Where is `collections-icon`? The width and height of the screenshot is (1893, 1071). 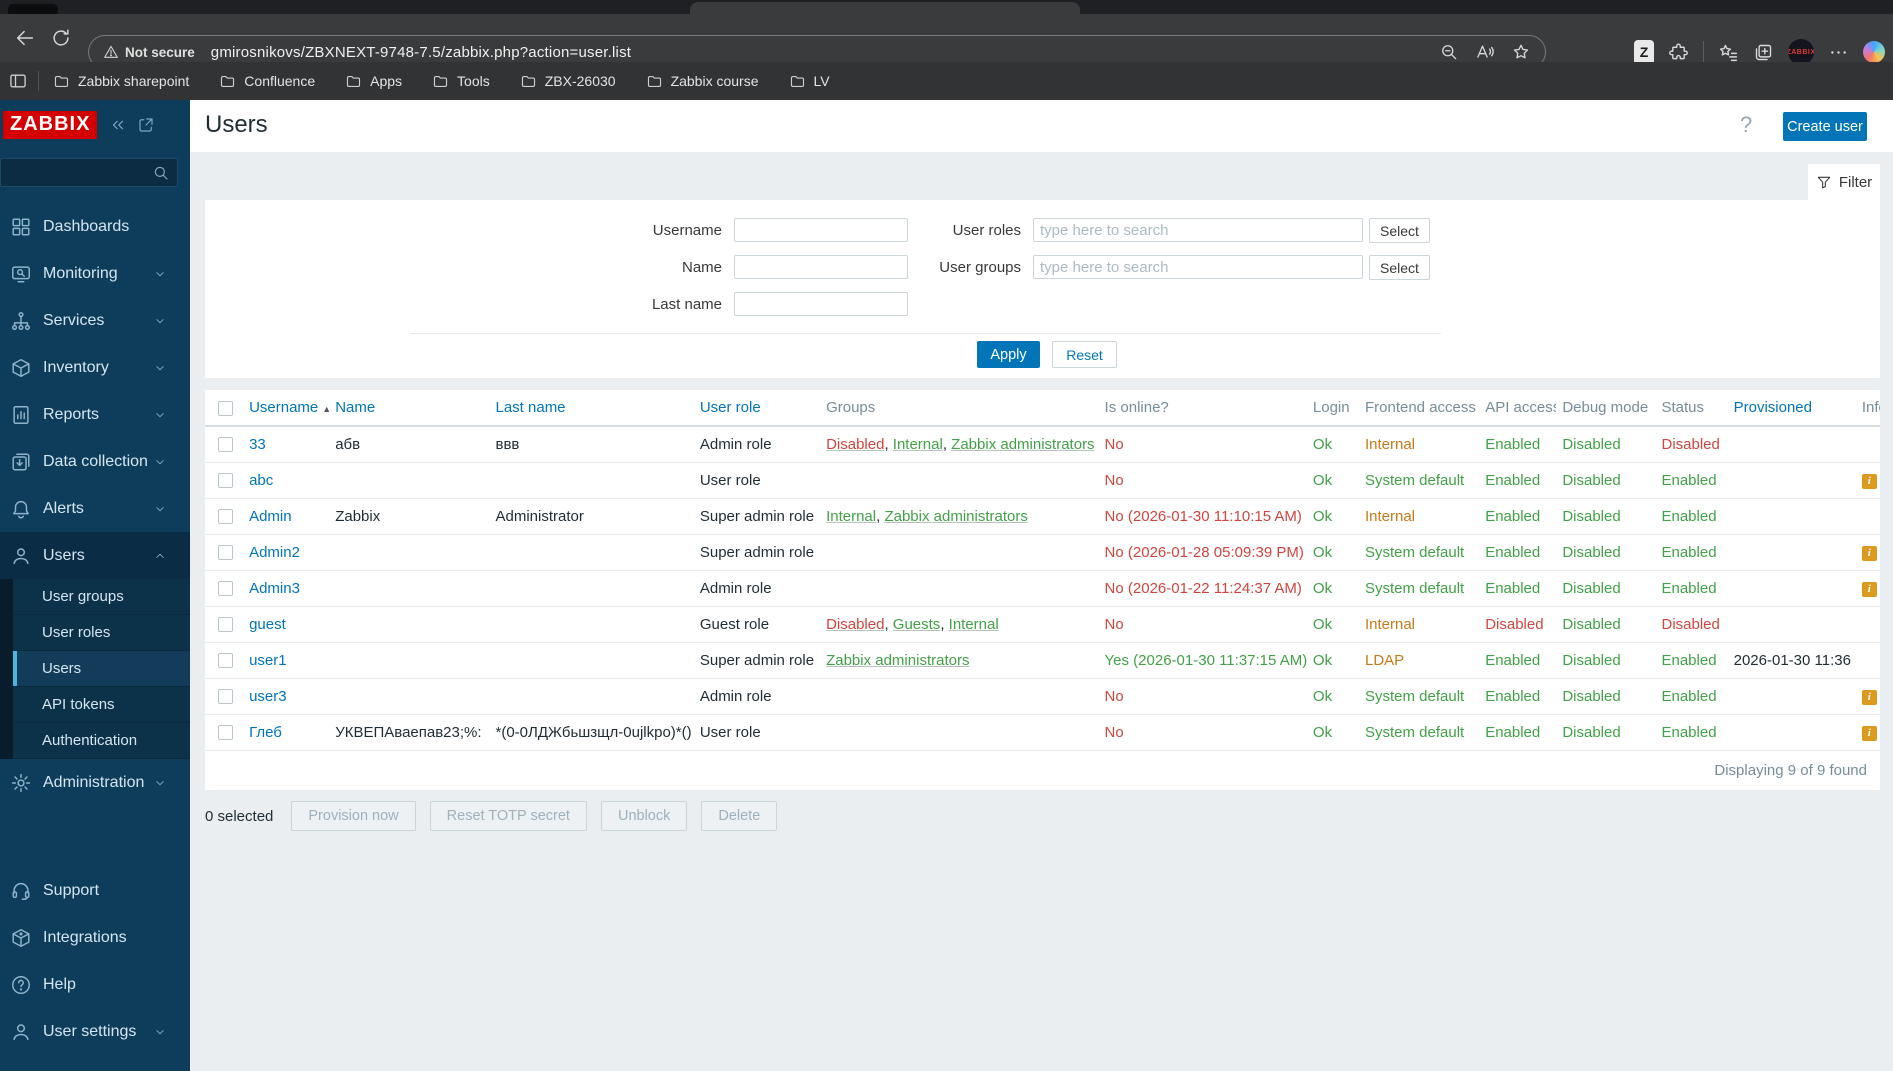
collections-icon is located at coordinates (1763, 52).